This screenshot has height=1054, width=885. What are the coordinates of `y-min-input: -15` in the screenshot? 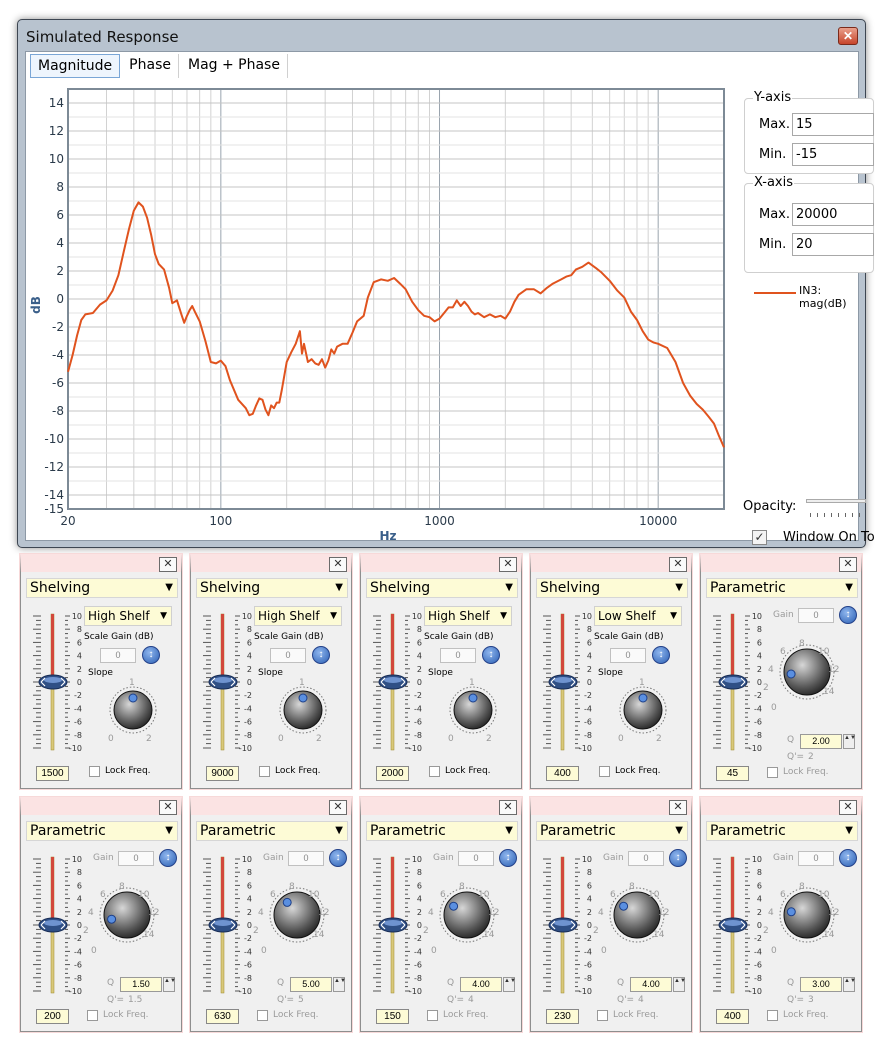 It's located at (833, 154).